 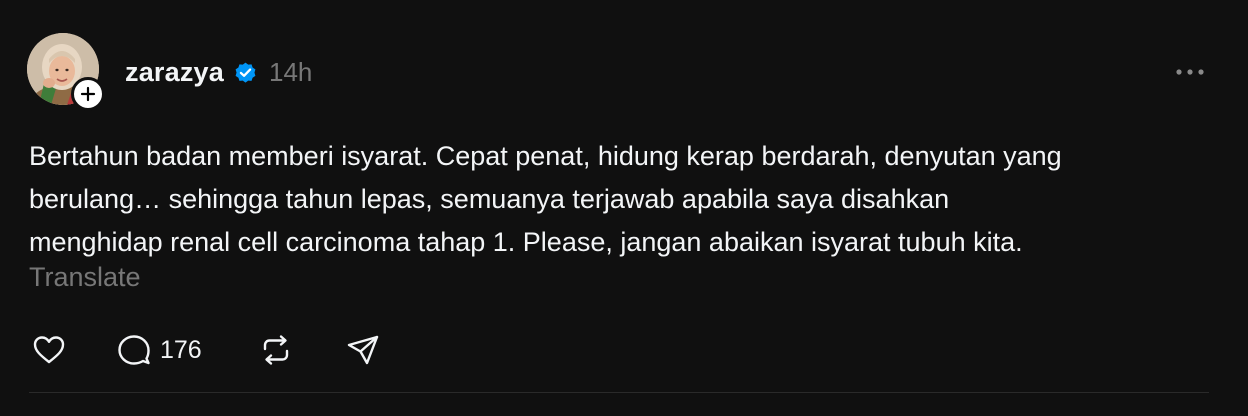 What do you see at coordinates (134, 350) in the screenshot?
I see `comment-icon` at bounding box center [134, 350].